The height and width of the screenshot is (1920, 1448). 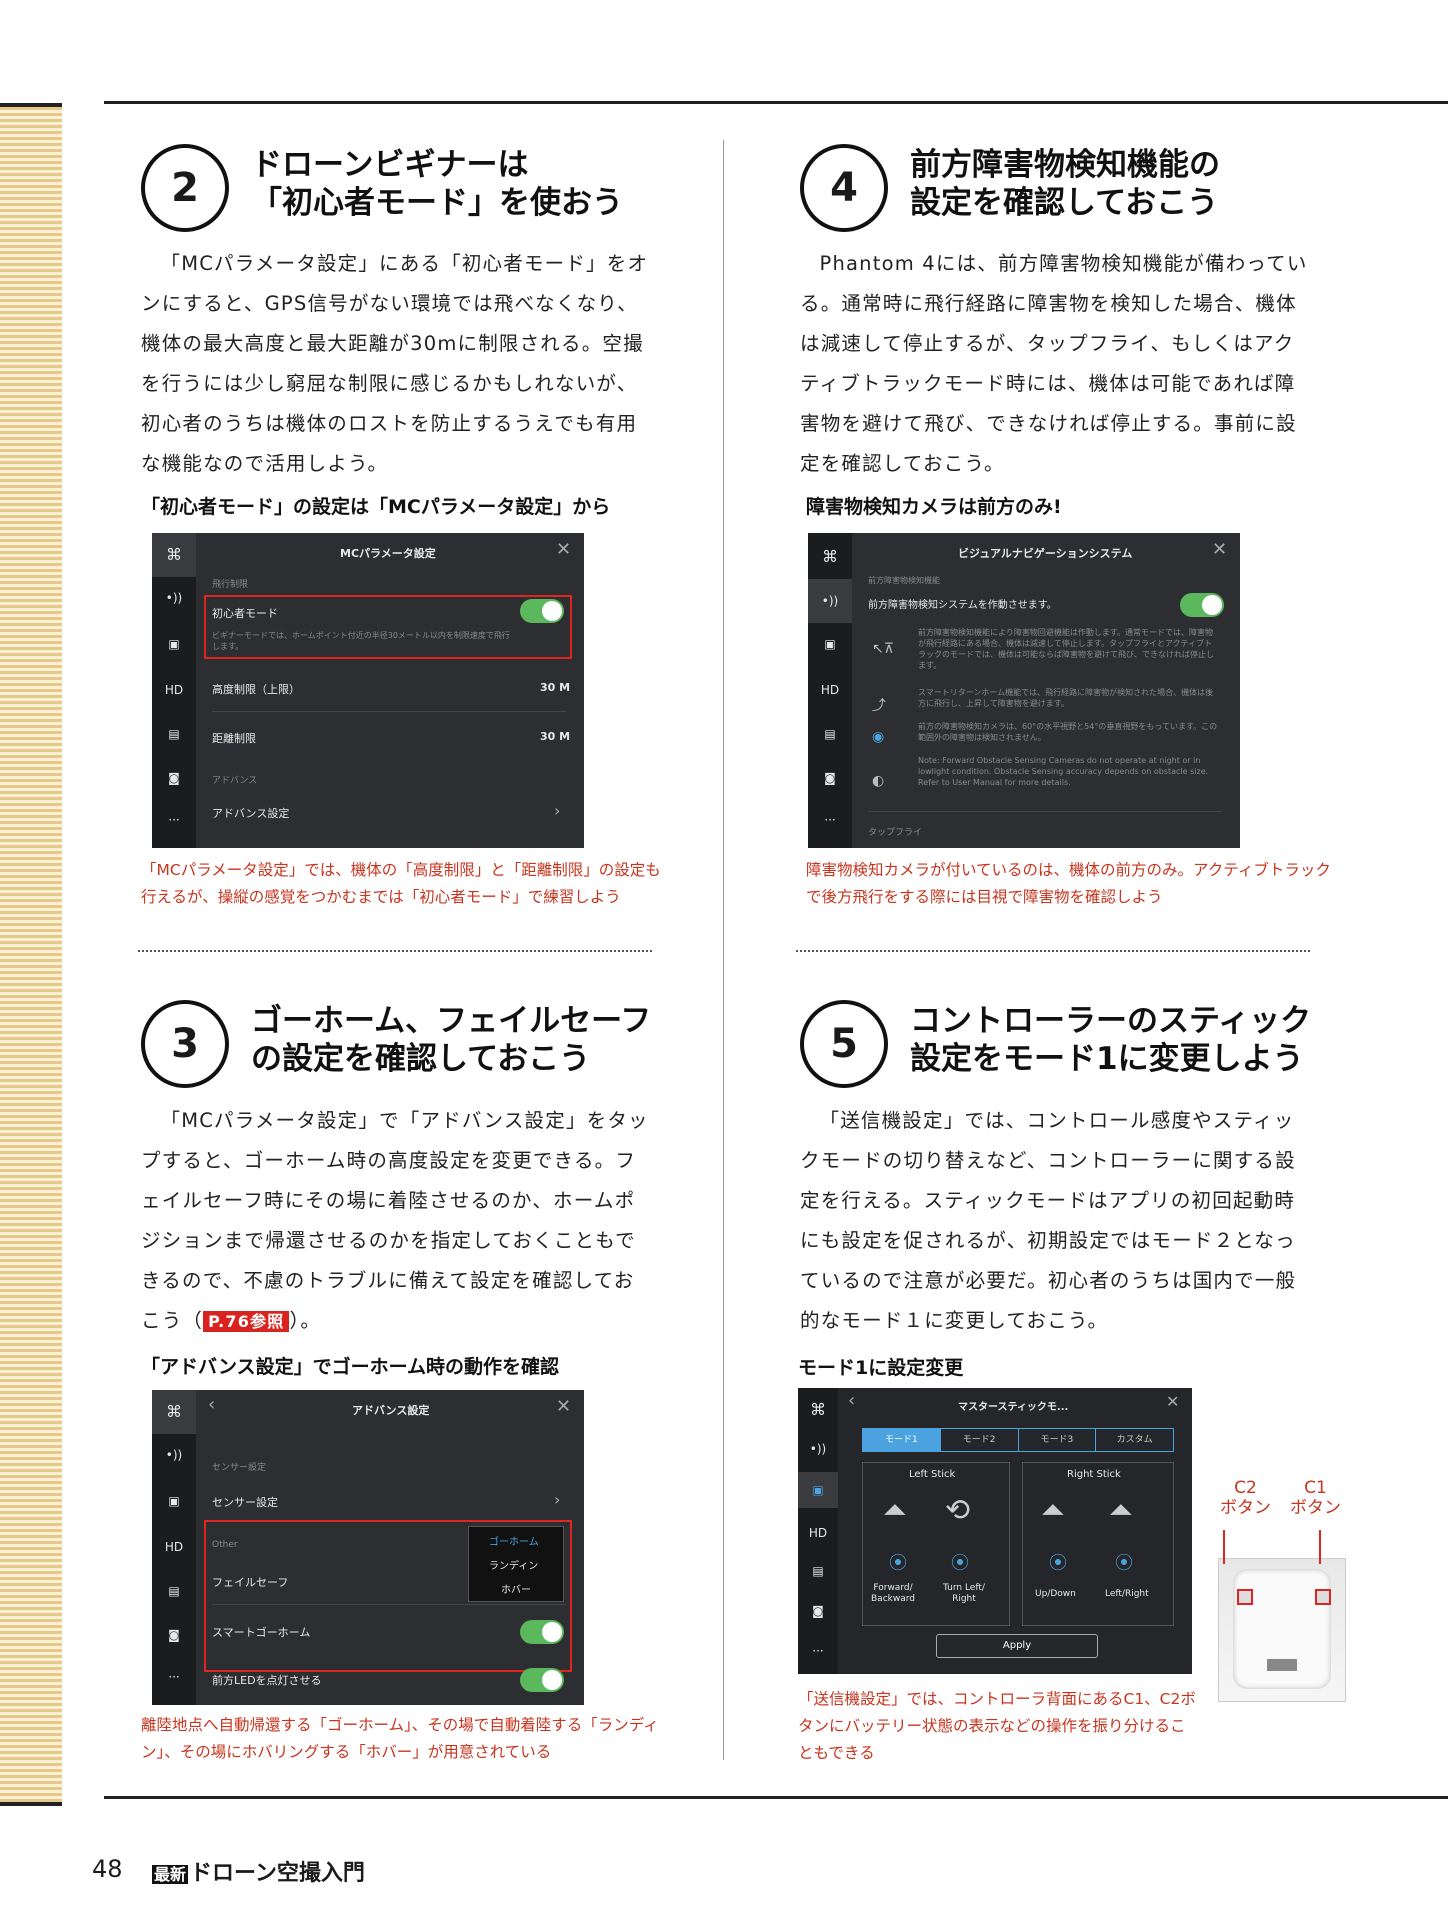 What do you see at coordinates (555, 736) in the screenshot?
I see `distance-limit-value: 30 M` at bounding box center [555, 736].